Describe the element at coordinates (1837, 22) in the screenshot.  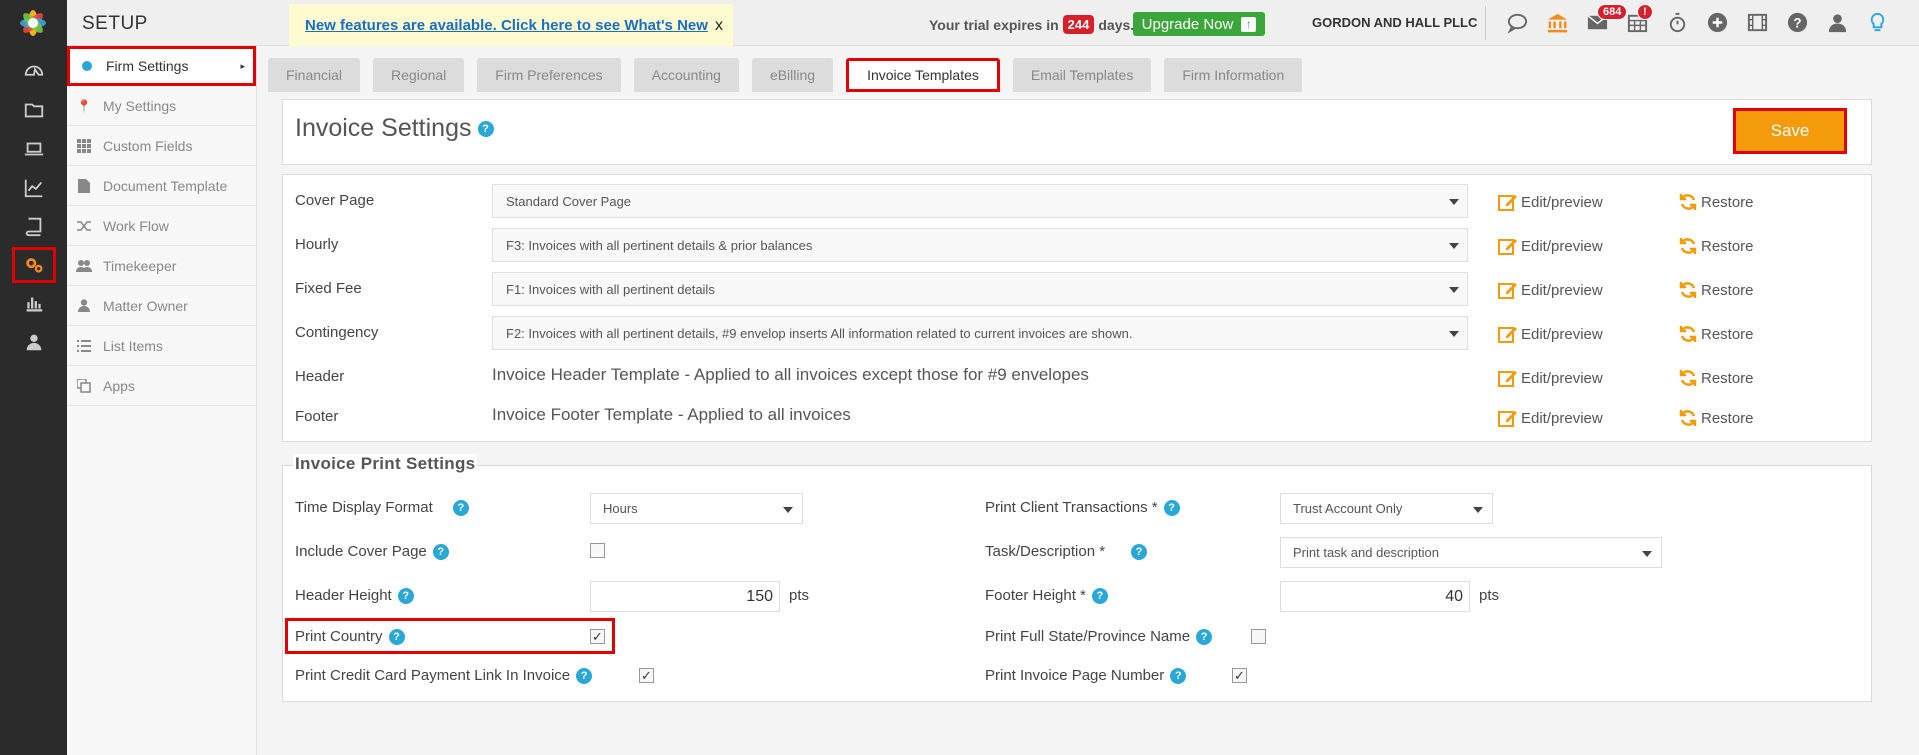
I see `user-account-icon` at that location.